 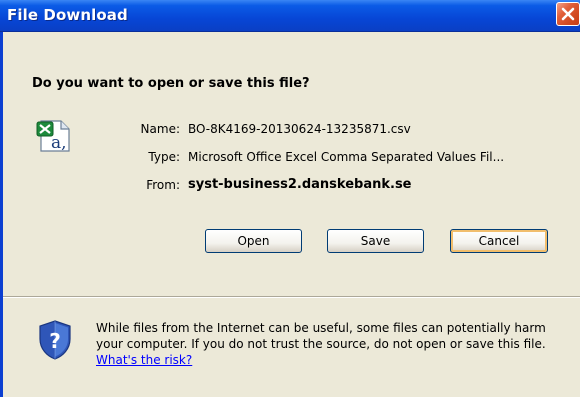 I want to click on security-shield-icon: ?, so click(x=55, y=342).